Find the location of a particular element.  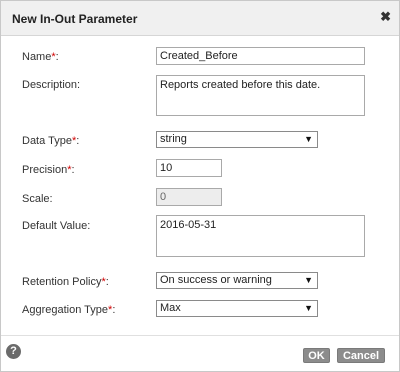

default-value-textarea: 2016-05-31 is located at coordinates (260, 236).